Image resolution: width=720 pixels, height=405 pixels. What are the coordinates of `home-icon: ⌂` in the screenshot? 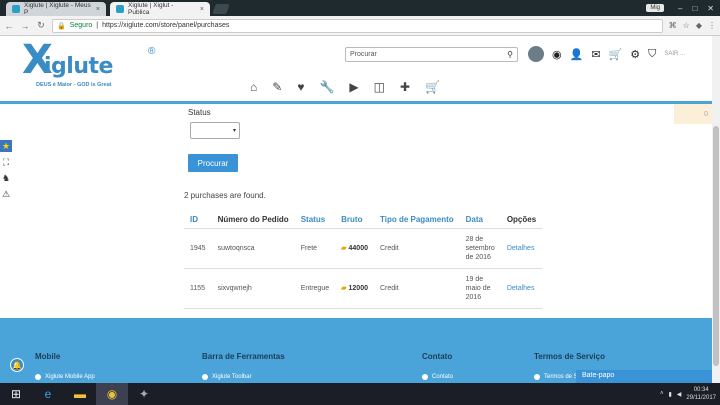 It's located at (253, 87).